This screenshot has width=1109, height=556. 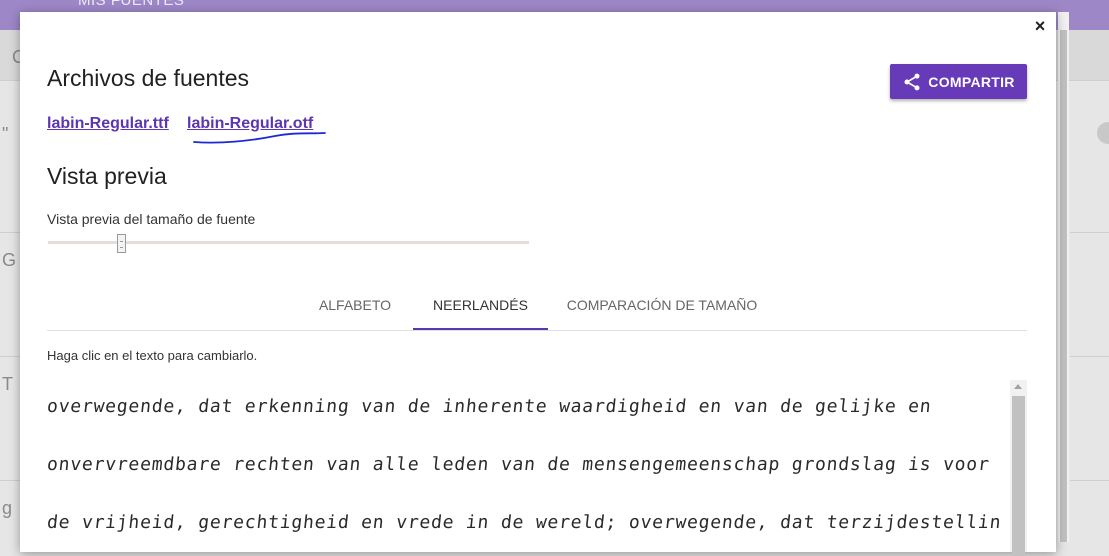 What do you see at coordinates (662, 306) in the screenshot?
I see `tab-comparacion-tamano: COMPARACIÓN DE TAMAÑO` at bounding box center [662, 306].